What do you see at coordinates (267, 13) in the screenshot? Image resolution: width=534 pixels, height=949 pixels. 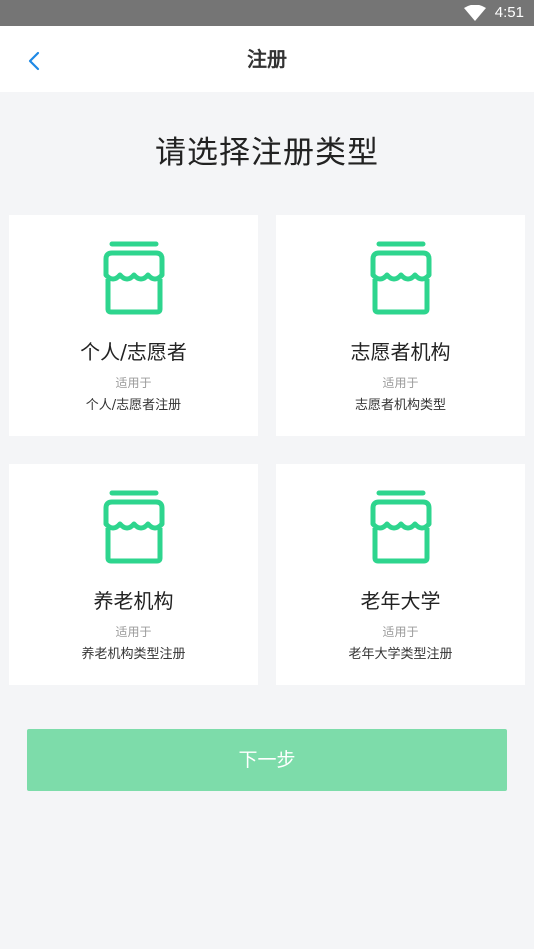 I see `status-bar: 4:51` at bounding box center [267, 13].